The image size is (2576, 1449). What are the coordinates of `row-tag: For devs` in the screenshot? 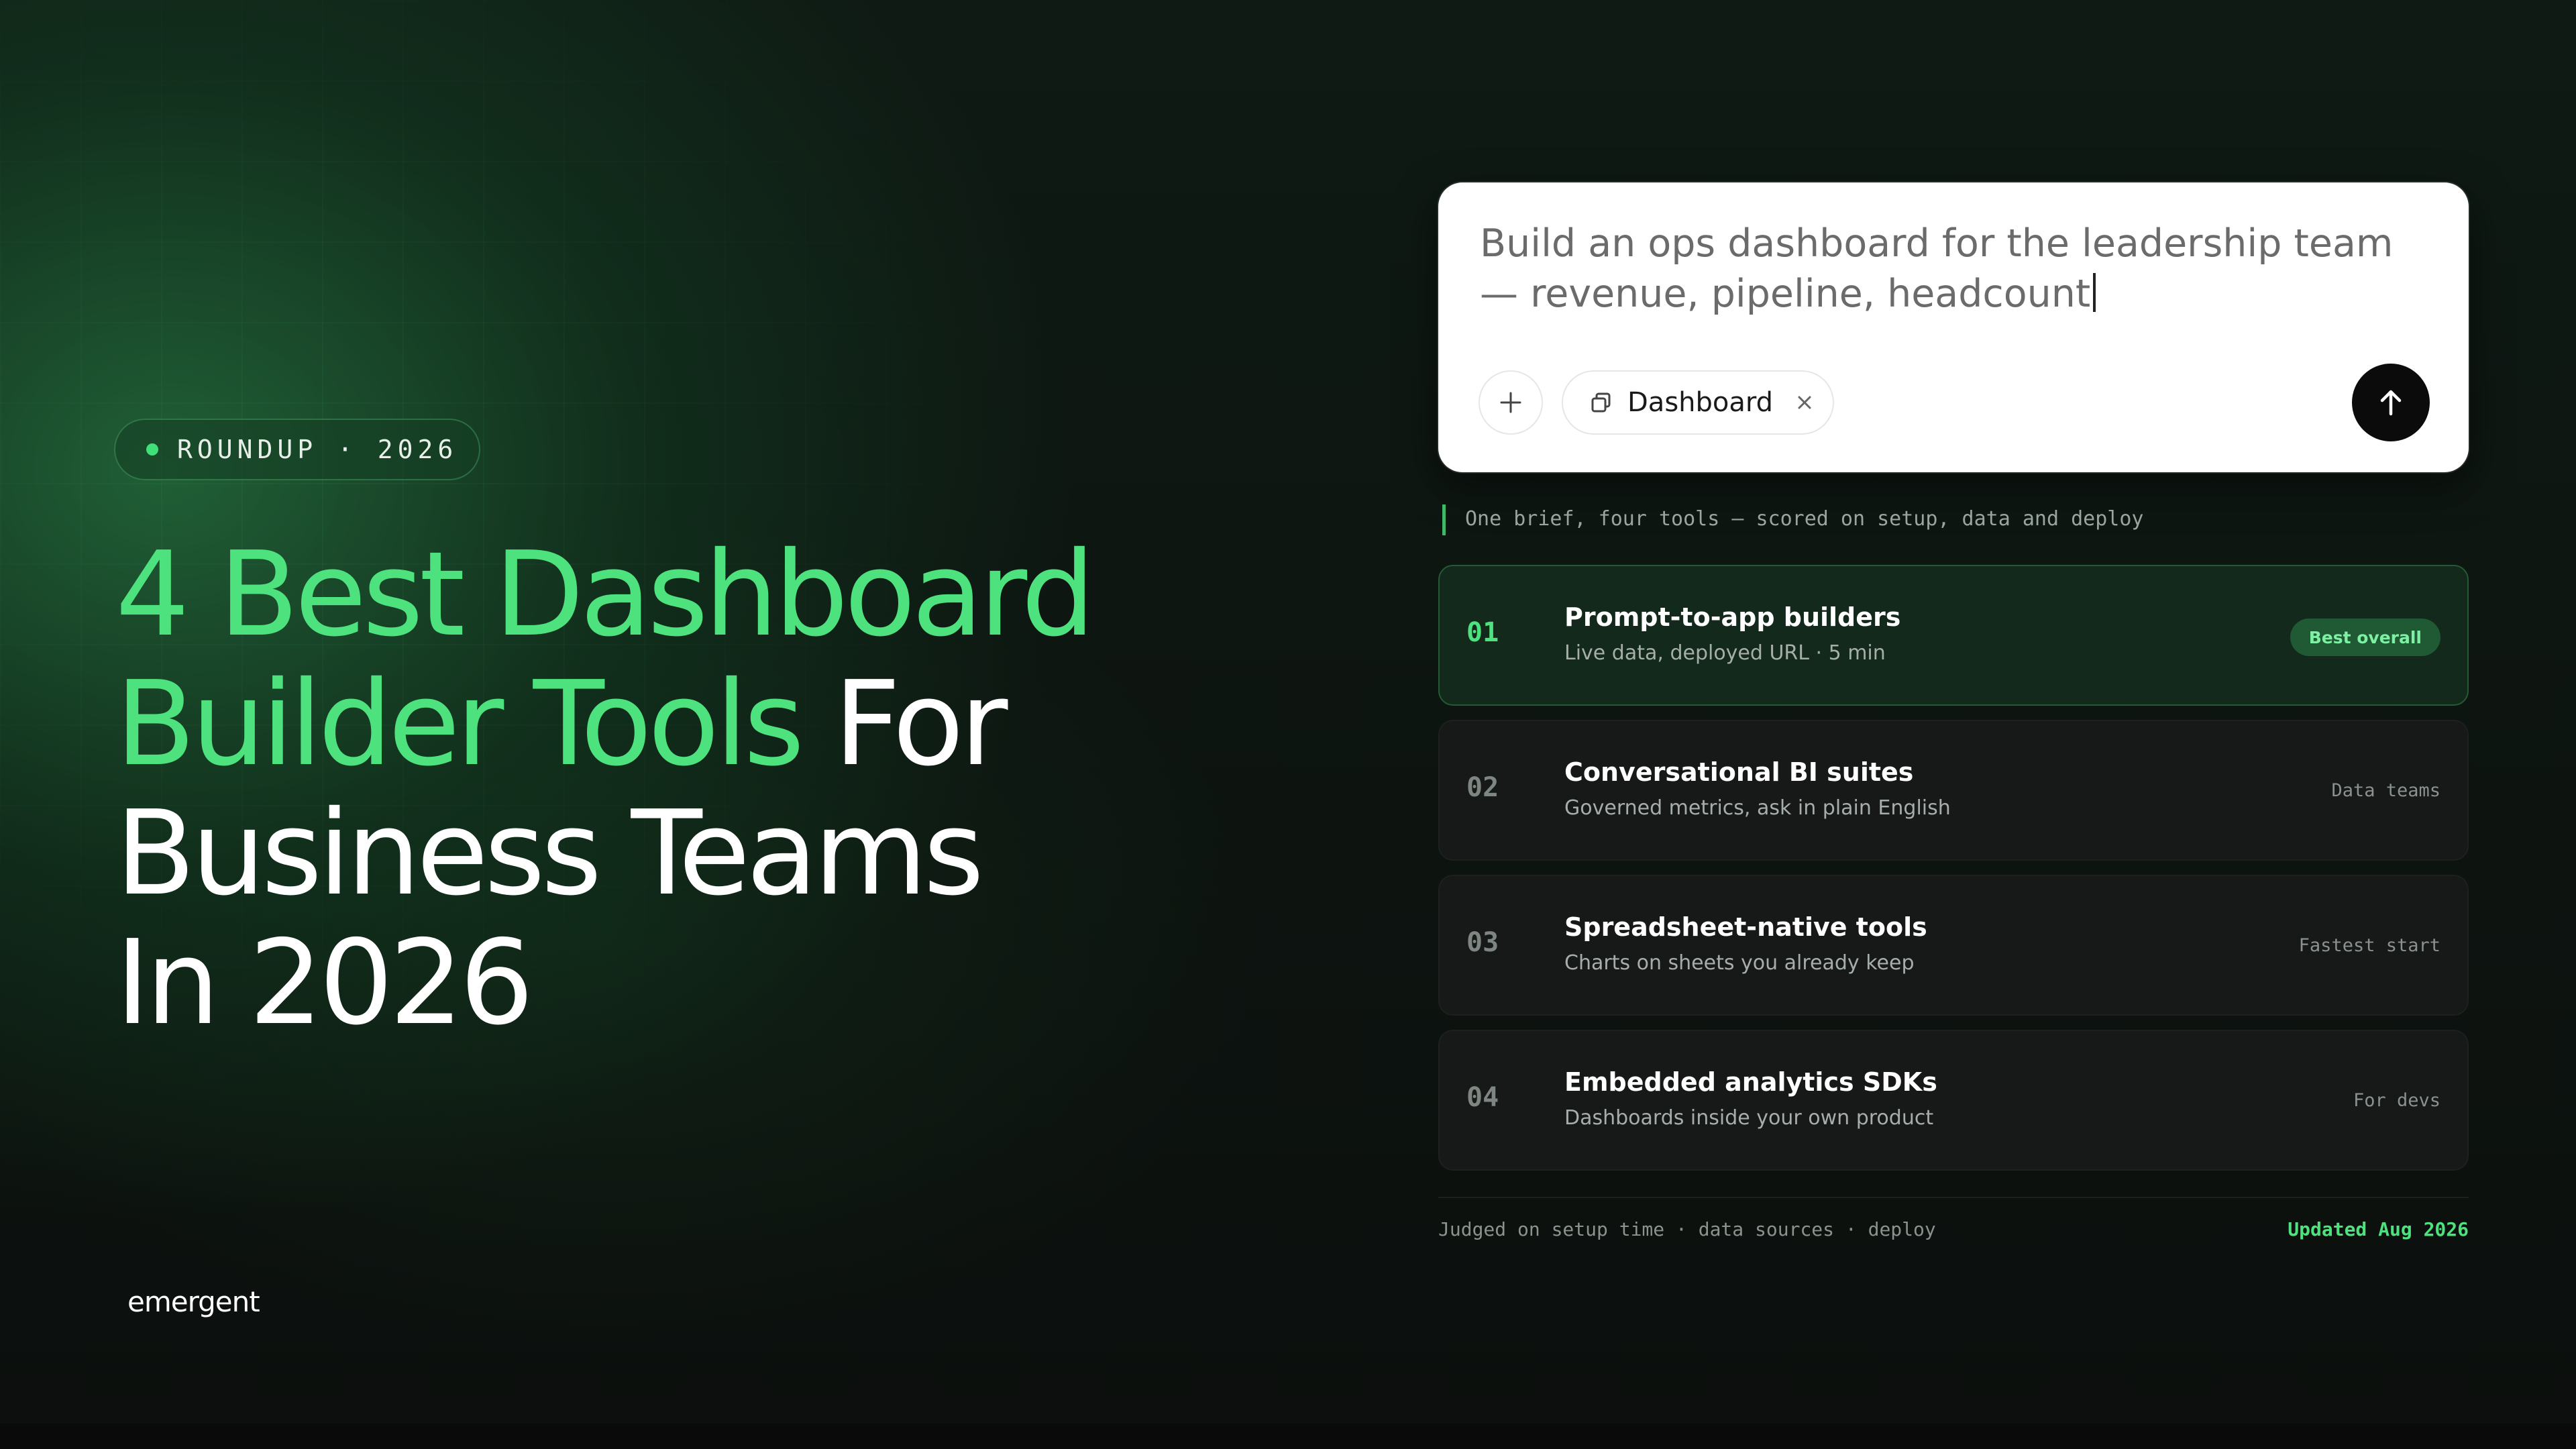 It's located at (2396, 1100).